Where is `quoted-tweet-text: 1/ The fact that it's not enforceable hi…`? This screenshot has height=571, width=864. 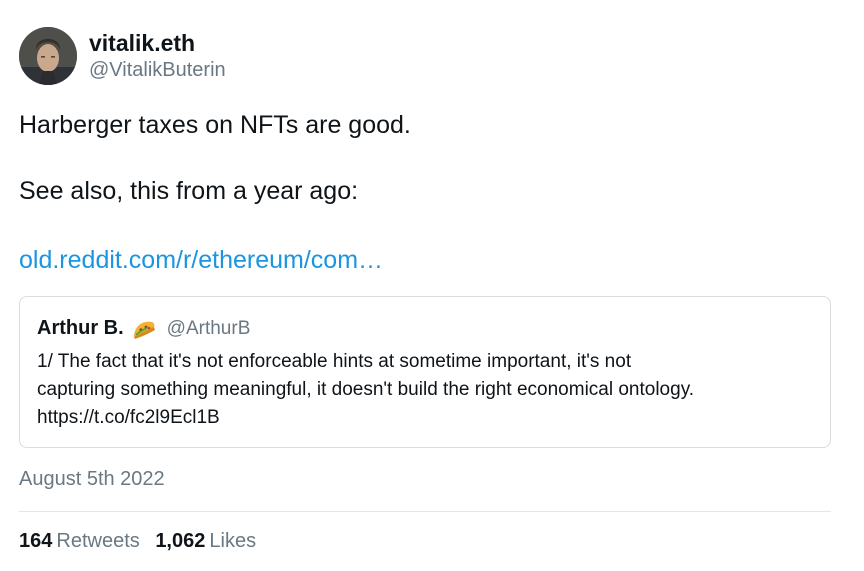 quoted-tweet-text: 1/ The fact that it's not enforceable hi… is located at coordinates (427, 390).